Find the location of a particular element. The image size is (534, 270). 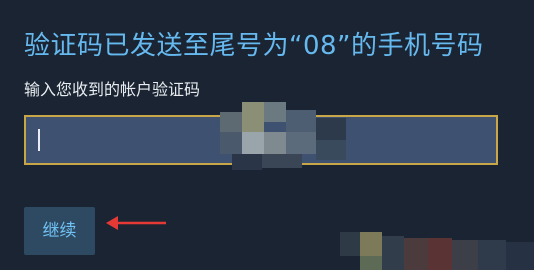

page-title: 验证码已发送至尾号为“08”的手机号码 is located at coordinates (254, 46).